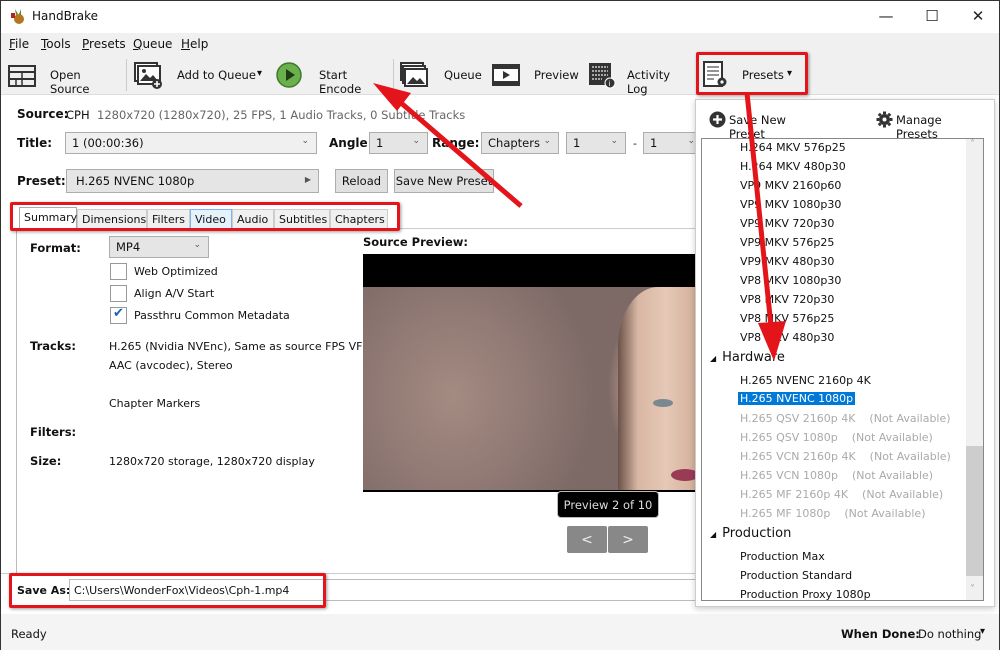  Describe the element at coordinates (86, 44) in the screenshot. I see `mnemonic: P` at that location.